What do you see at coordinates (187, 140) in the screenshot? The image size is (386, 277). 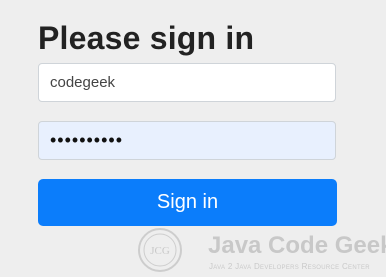 I see `password-input` at bounding box center [187, 140].